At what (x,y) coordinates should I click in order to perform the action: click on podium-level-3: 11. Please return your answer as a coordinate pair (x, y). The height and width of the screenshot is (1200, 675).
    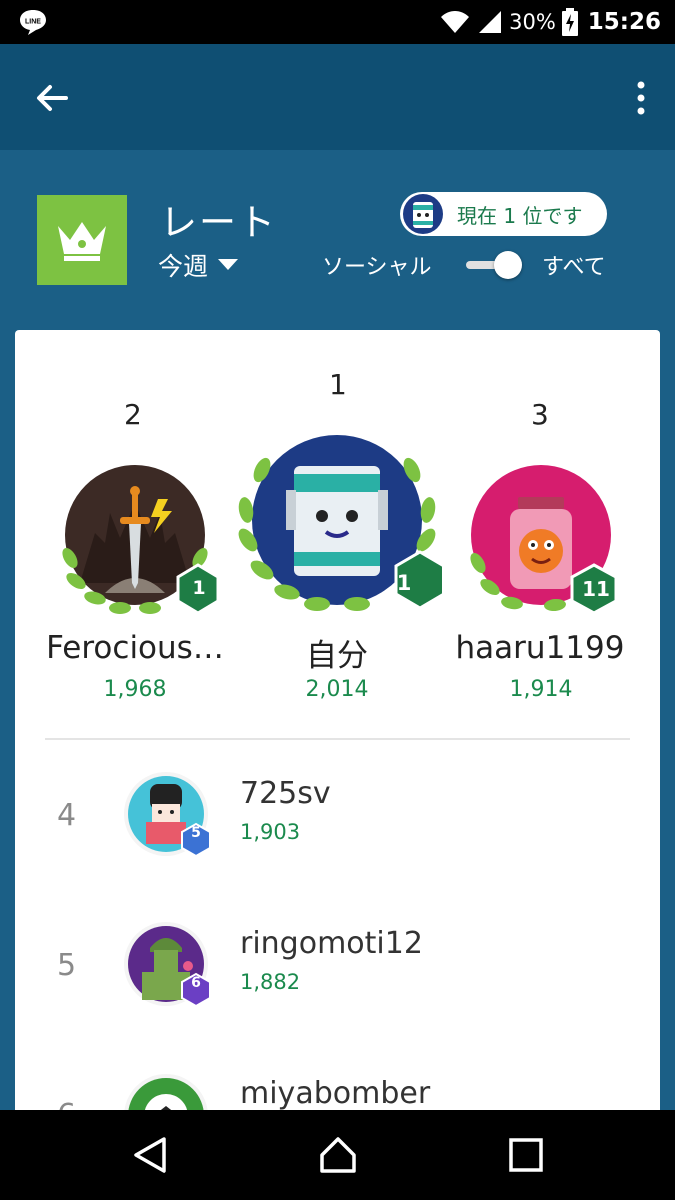
    Looking at the image, I should click on (596, 589).